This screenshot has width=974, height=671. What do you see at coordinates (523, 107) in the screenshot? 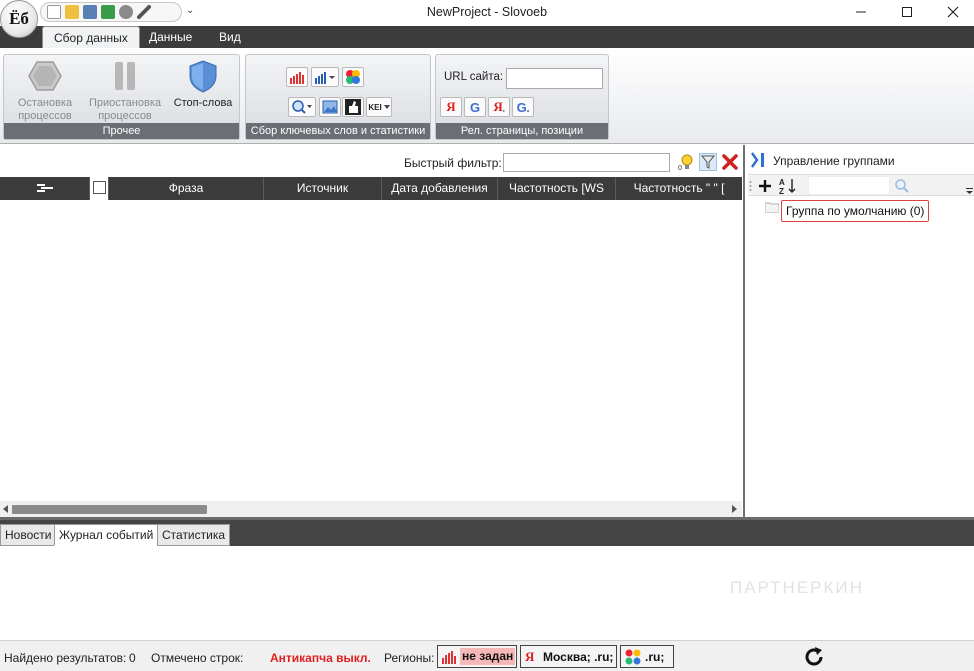
I see `google-positions-button: G₀` at bounding box center [523, 107].